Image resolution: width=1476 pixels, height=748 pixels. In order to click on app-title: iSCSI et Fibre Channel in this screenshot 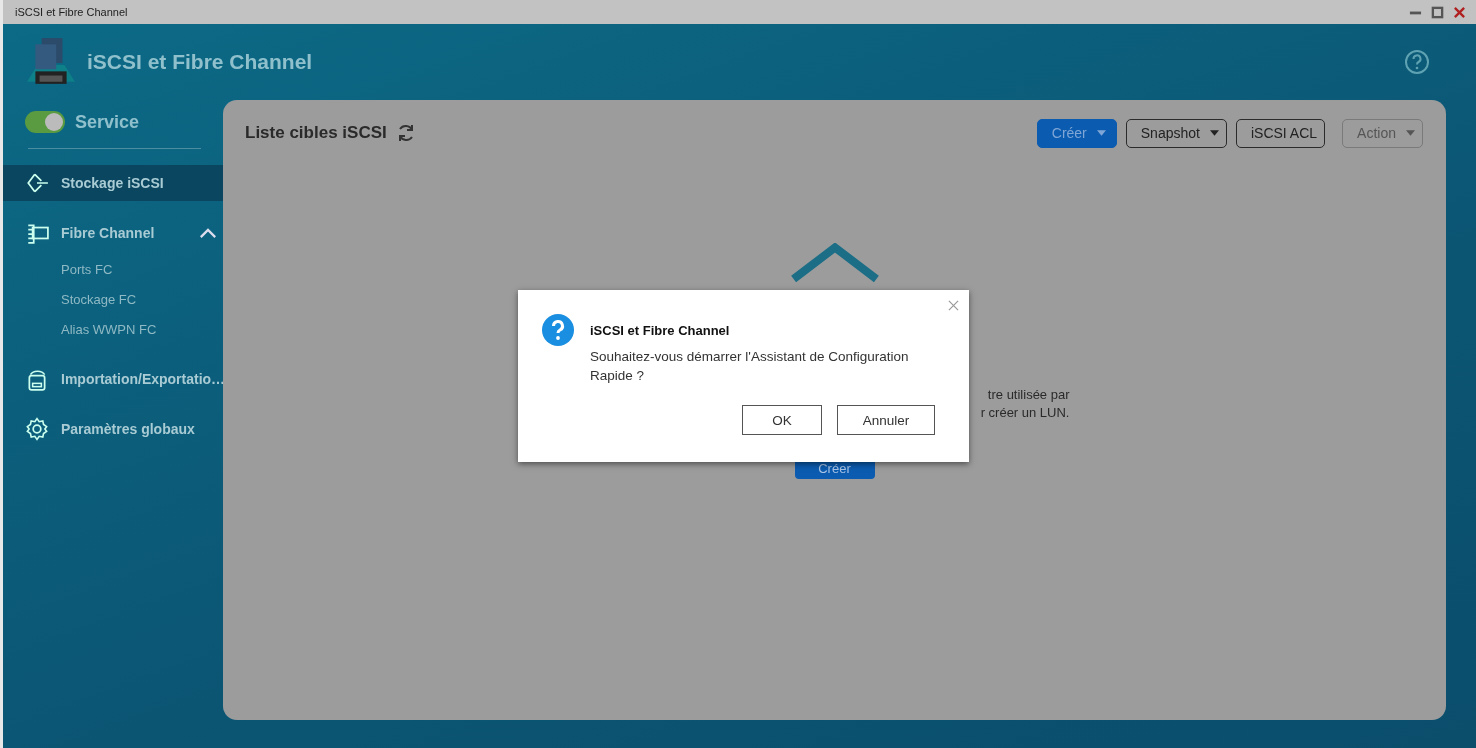, I will do `click(200, 62)`.